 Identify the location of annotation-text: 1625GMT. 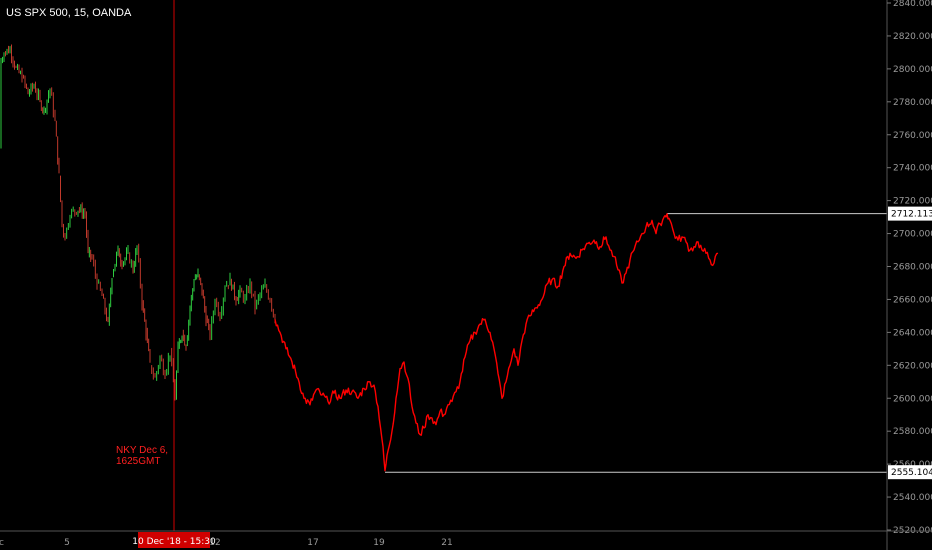
(138, 461).